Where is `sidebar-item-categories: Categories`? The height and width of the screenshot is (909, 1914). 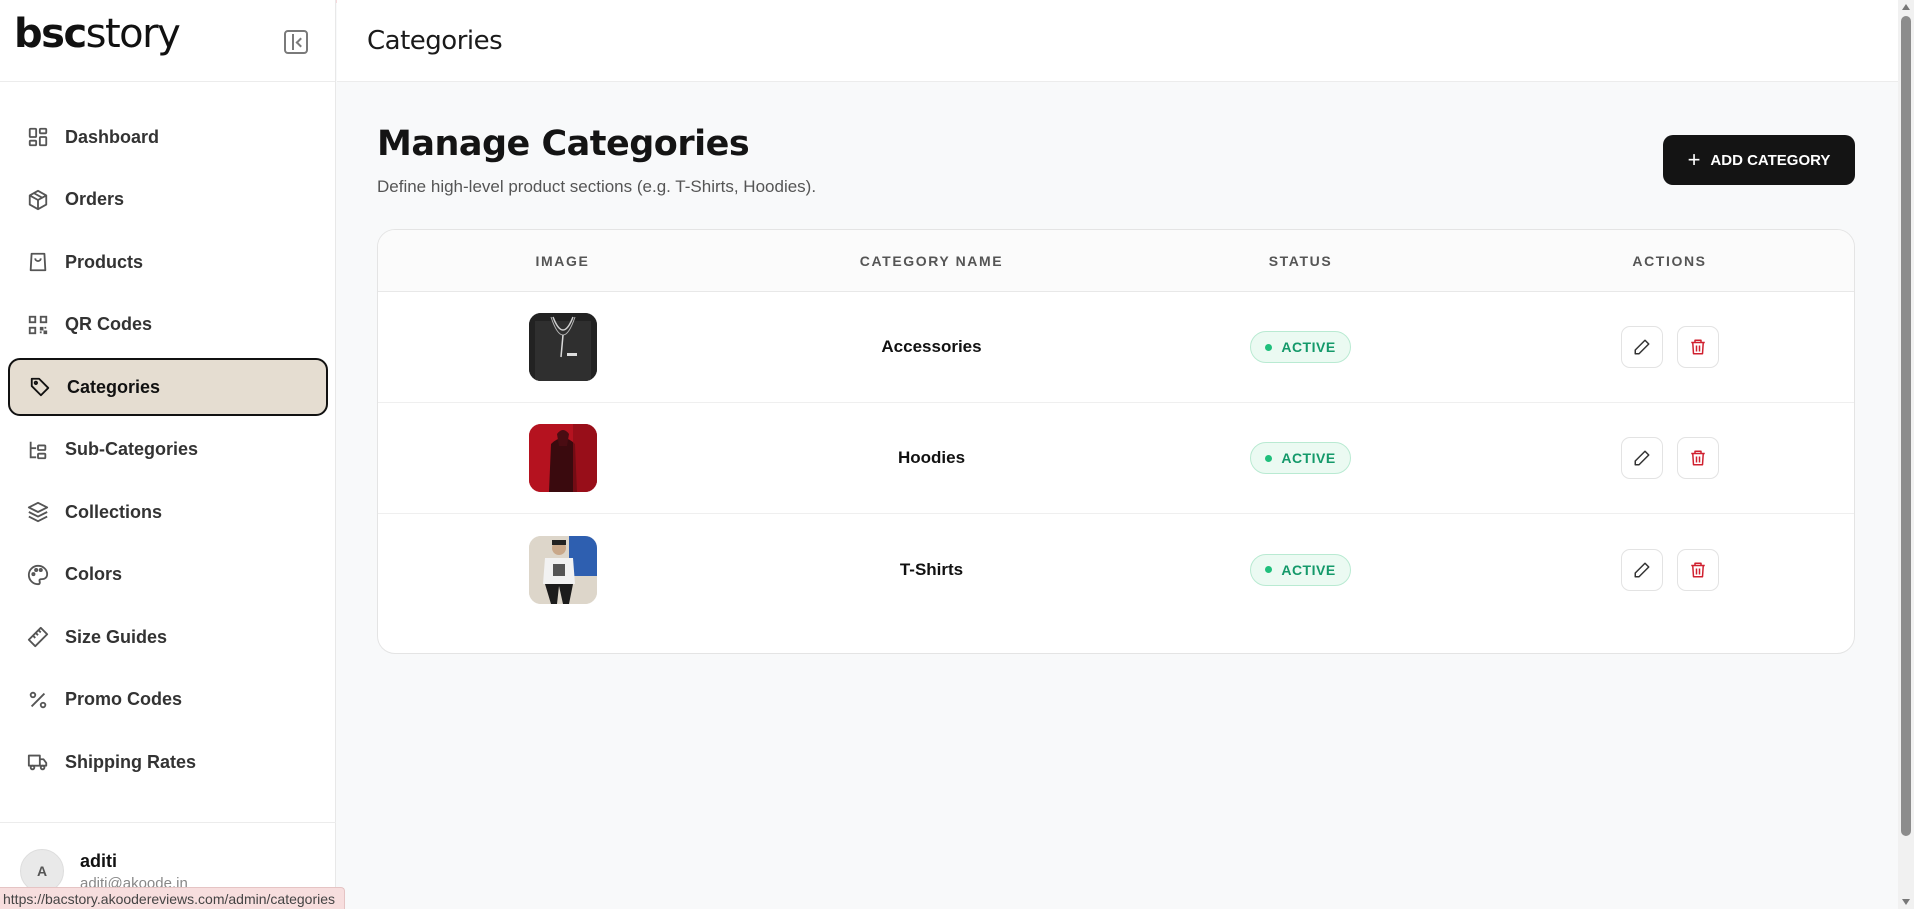
sidebar-item-categories: Categories is located at coordinates (168, 387).